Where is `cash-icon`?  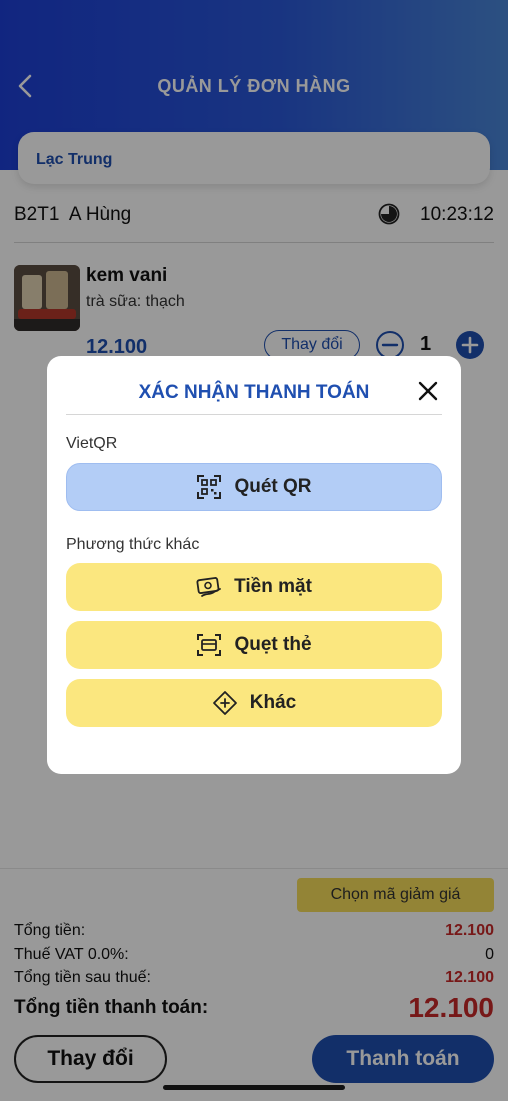
cash-icon is located at coordinates (209, 587).